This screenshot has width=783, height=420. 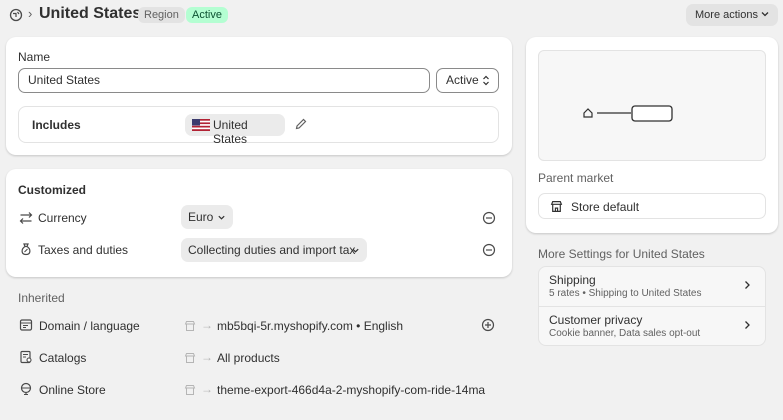 What do you see at coordinates (488, 325) in the screenshot?
I see `add-domain-icon` at bounding box center [488, 325].